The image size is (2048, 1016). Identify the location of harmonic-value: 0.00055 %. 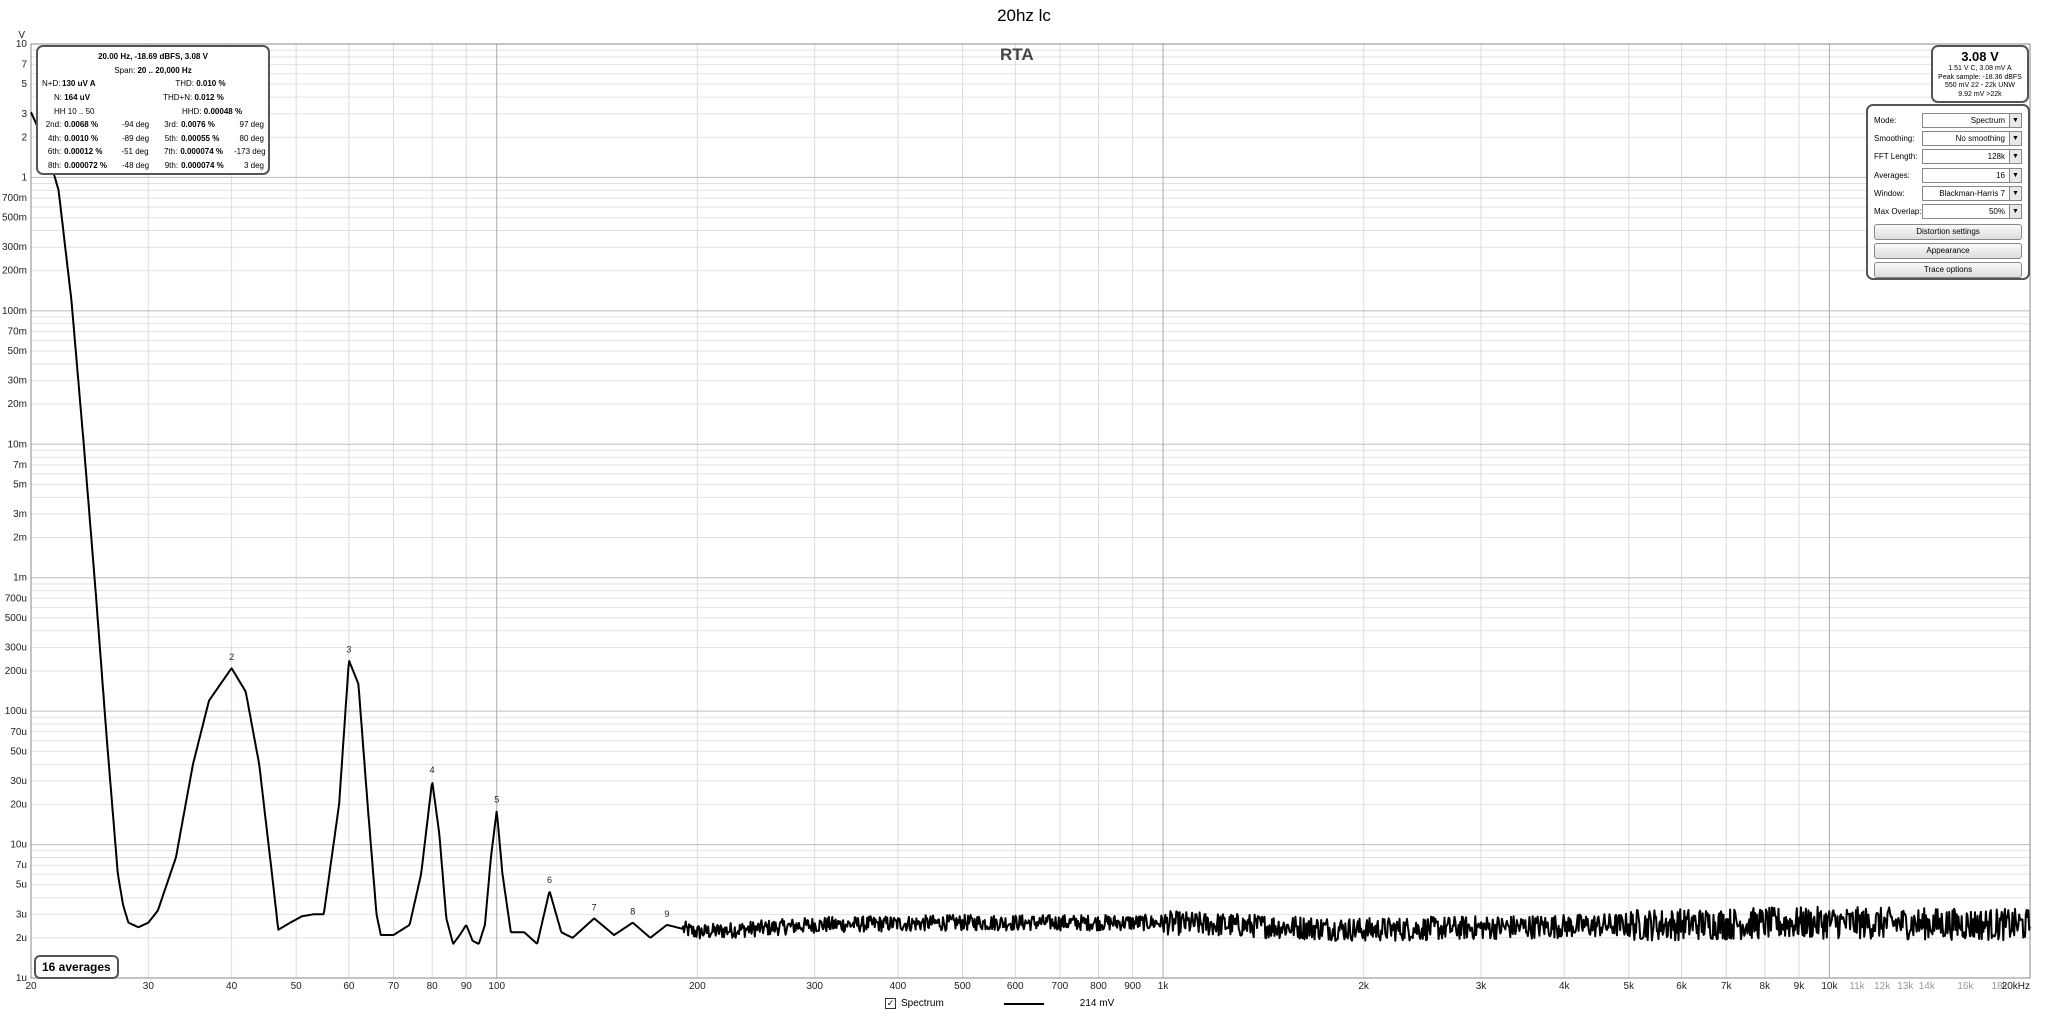
(200, 138).